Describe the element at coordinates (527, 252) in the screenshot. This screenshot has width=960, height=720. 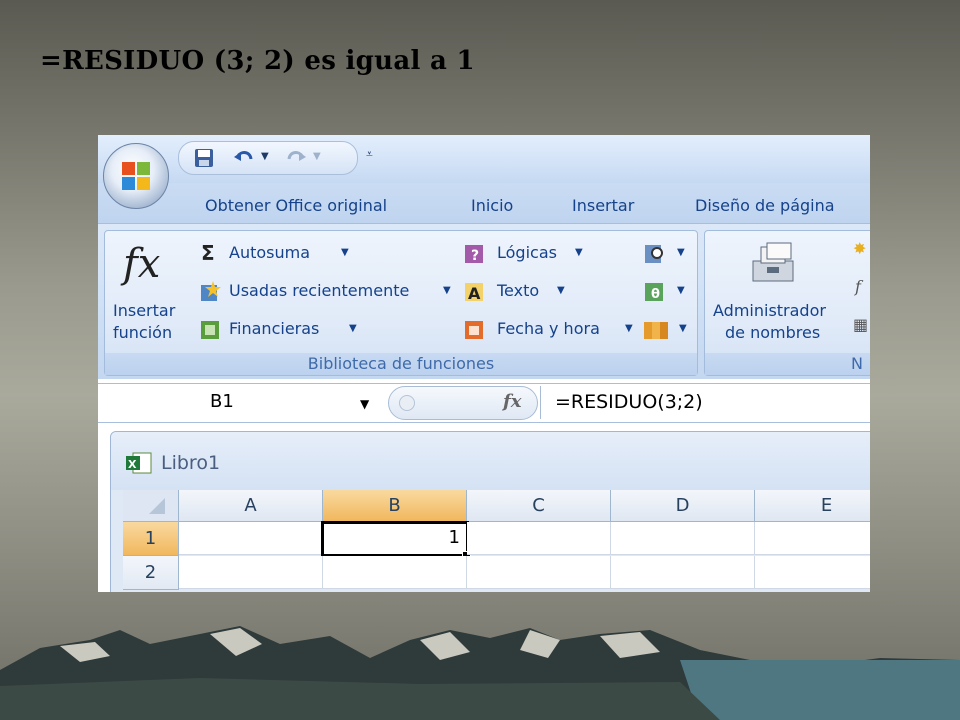
I see `logical-label: Lógicas` at that location.